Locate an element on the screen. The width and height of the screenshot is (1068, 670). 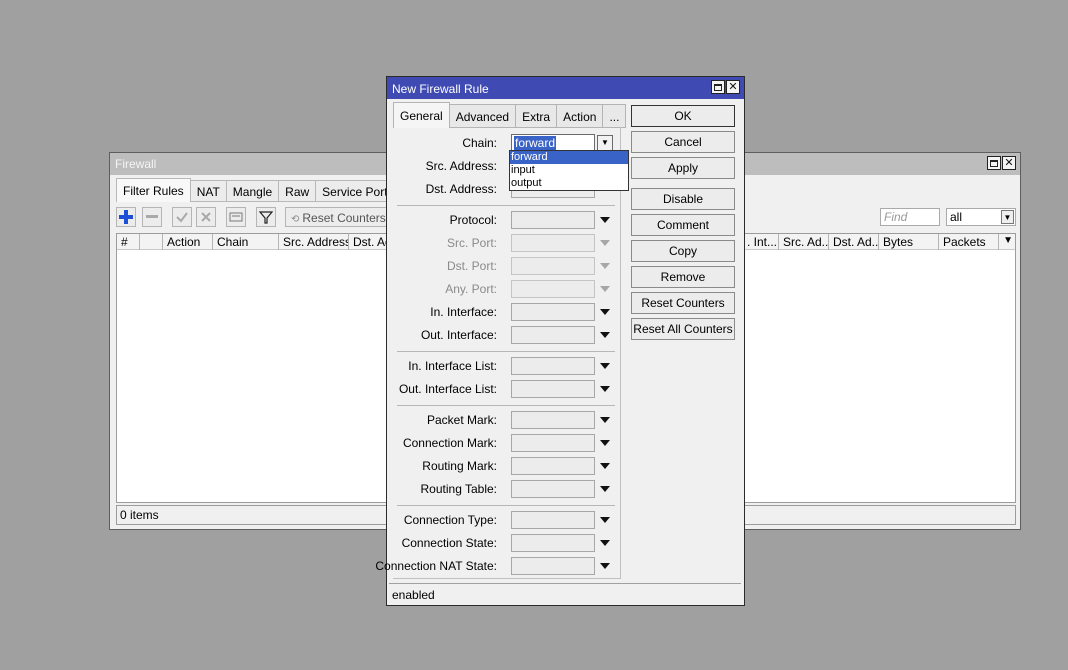
remove-button: Remove is located at coordinates (683, 277).